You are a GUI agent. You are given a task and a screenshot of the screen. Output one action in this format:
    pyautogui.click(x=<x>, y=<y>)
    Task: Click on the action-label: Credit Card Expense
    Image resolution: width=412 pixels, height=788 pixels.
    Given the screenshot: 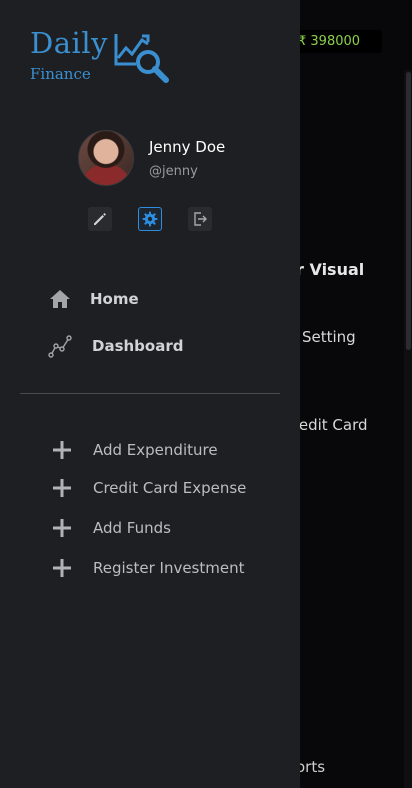 What is the action you would take?
    pyautogui.click(x=170, y=488)
    